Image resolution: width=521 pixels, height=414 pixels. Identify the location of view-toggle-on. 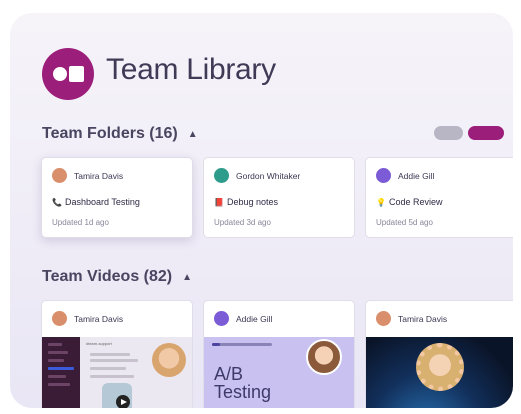
(486, 133).